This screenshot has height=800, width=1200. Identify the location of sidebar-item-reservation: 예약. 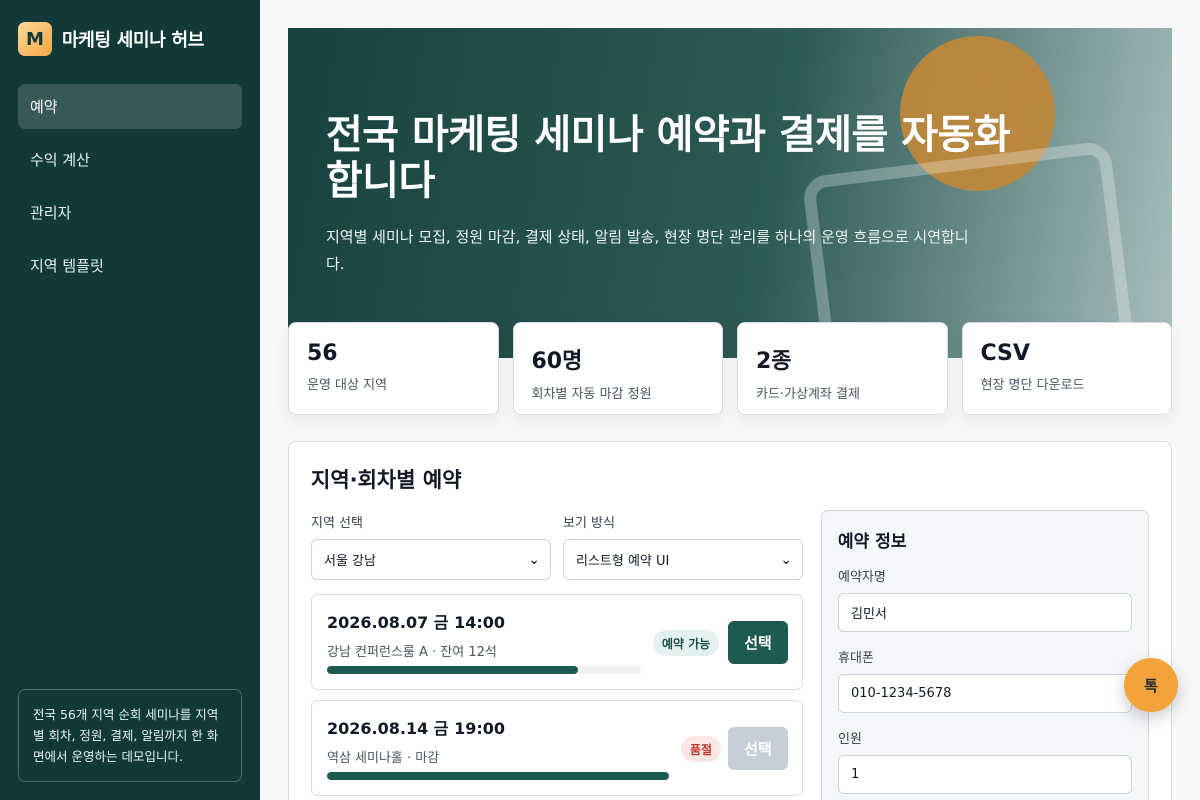
(130, 106).